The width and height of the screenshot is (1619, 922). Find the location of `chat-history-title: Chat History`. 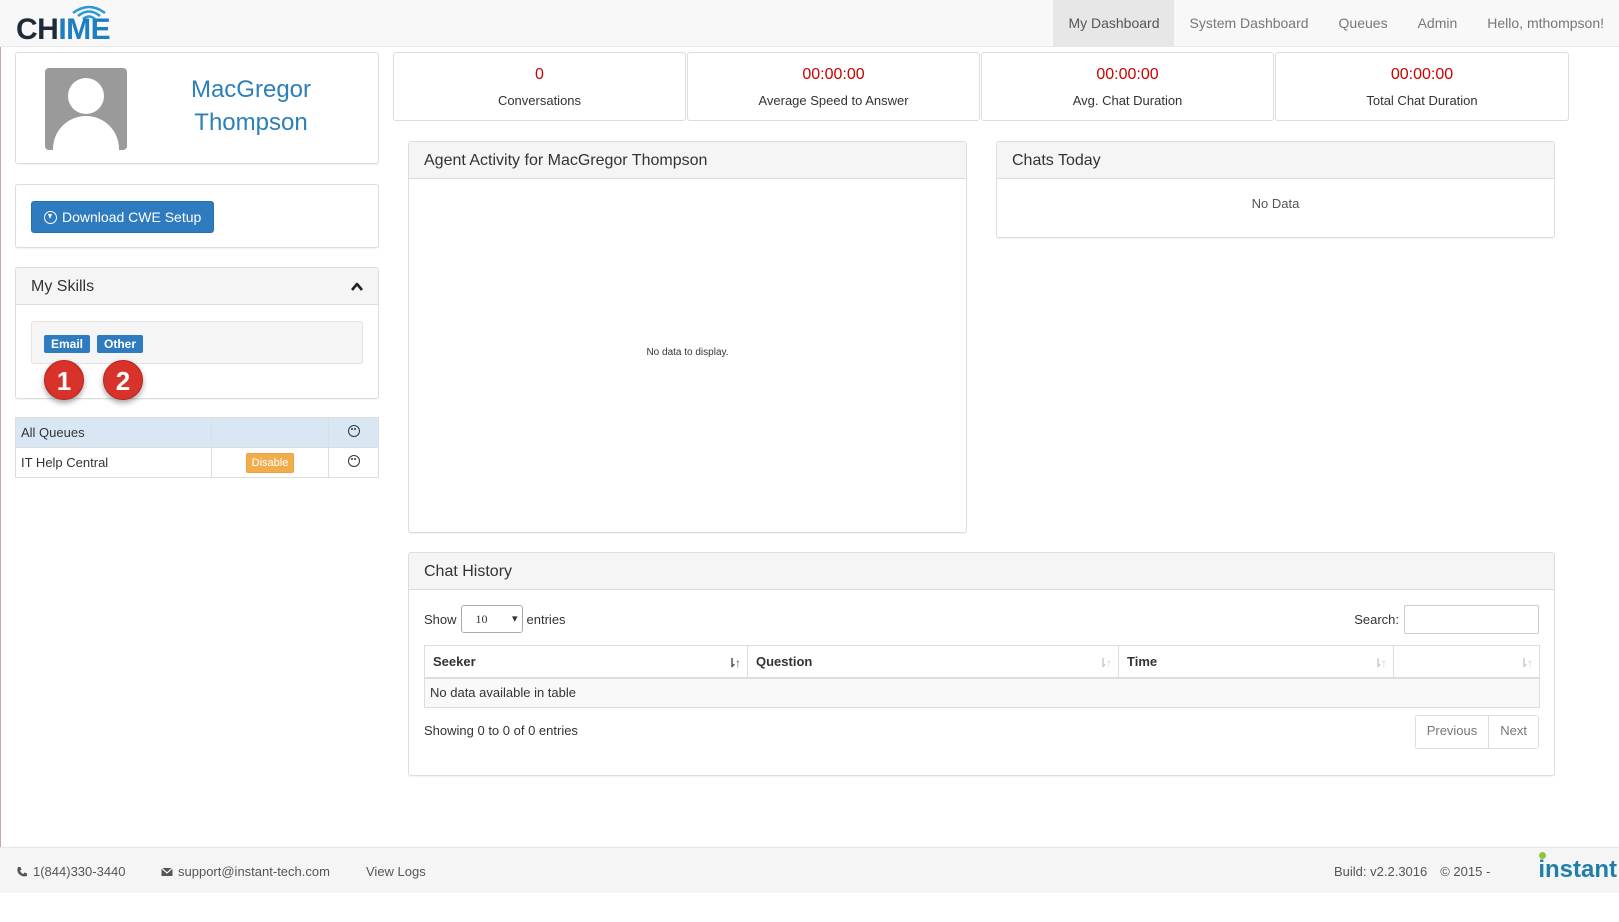

chat-history-title: Chat History is located at coordinates (981, 571).